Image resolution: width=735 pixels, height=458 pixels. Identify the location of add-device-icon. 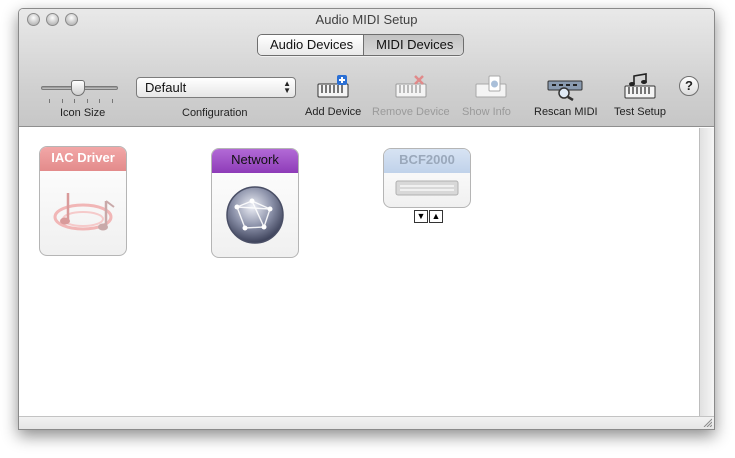
(333, 86).